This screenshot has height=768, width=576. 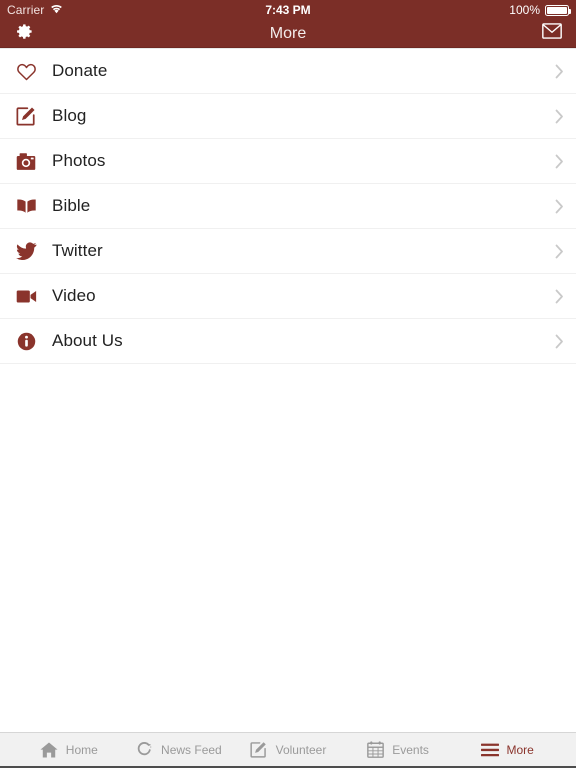 I want to click on navigation-bar: More, so click(x=288, y=34).